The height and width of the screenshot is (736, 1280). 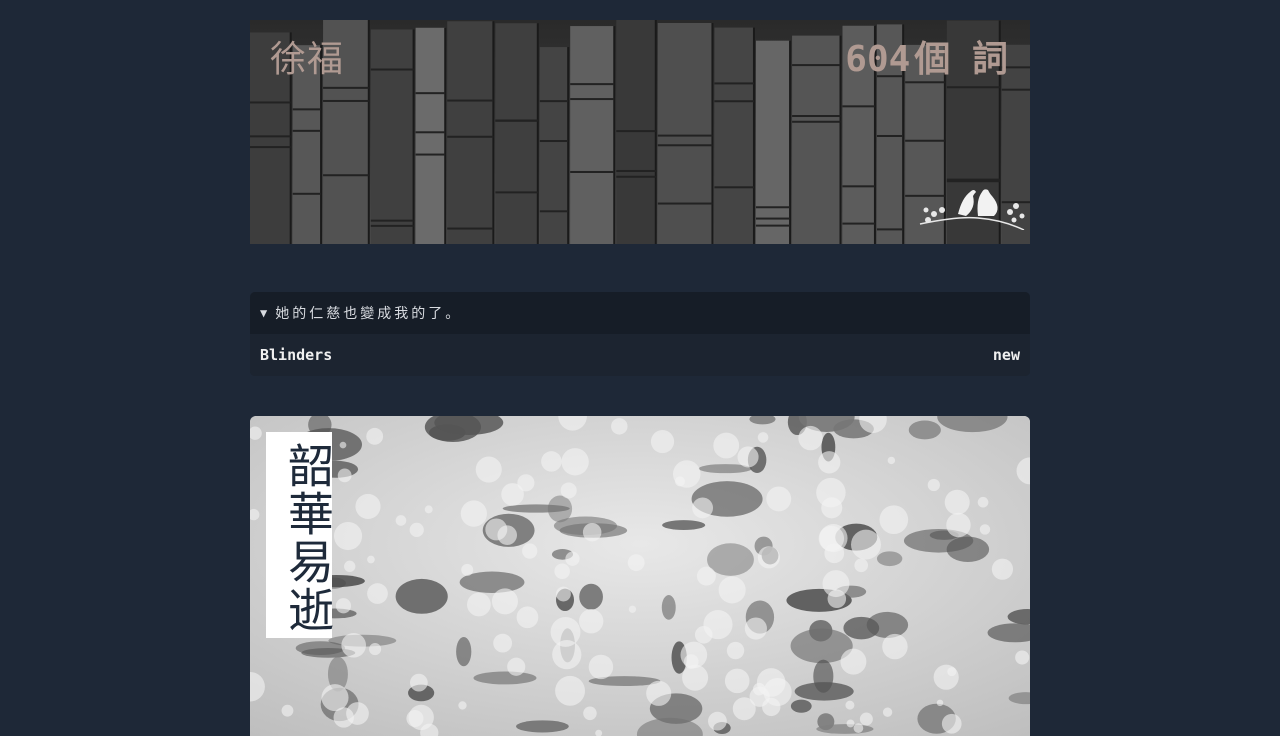 I want to click on word-count: 604 個 詞, so click(x=924, y=56).